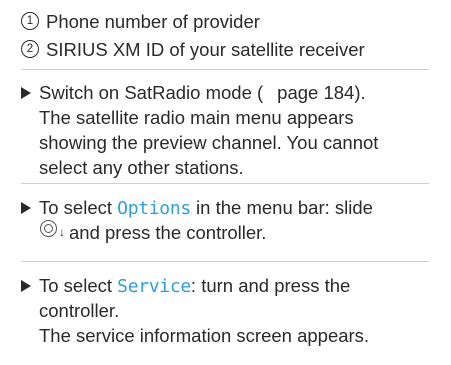 The height and width of the screenshot is (365, 451). What do you see at coordinates (269, 93) in the screenshot?
I see `page-reference-triangle-icon` at bounding box center [269, 93].